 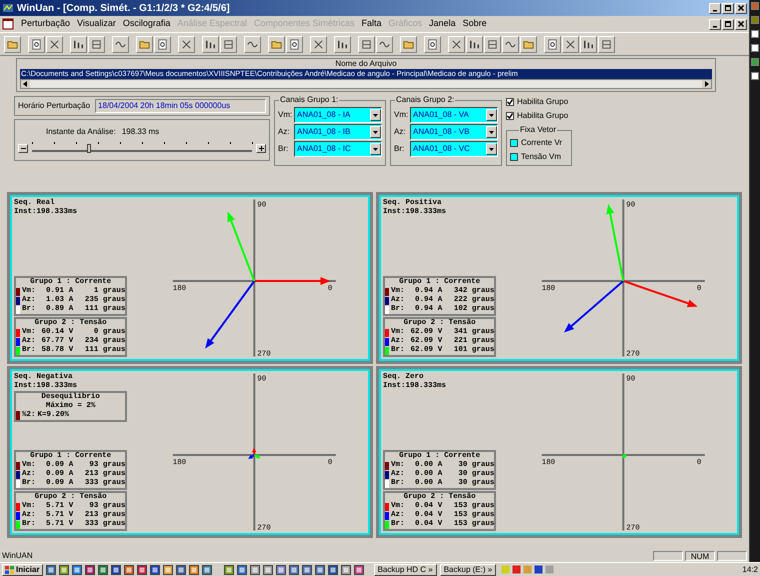 What do you see at coordinates (624, 456) in the screenshot?
I see `phasor-dot` at bounding box center [624, 456].